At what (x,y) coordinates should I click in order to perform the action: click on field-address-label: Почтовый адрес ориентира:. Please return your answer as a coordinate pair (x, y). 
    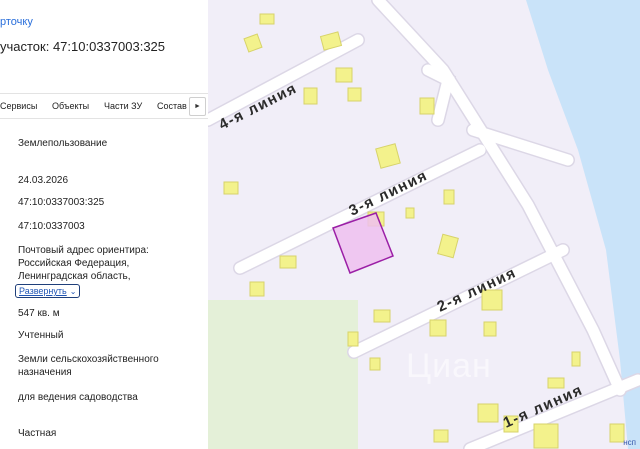
    Looking at the image, I should click on (83, 250).